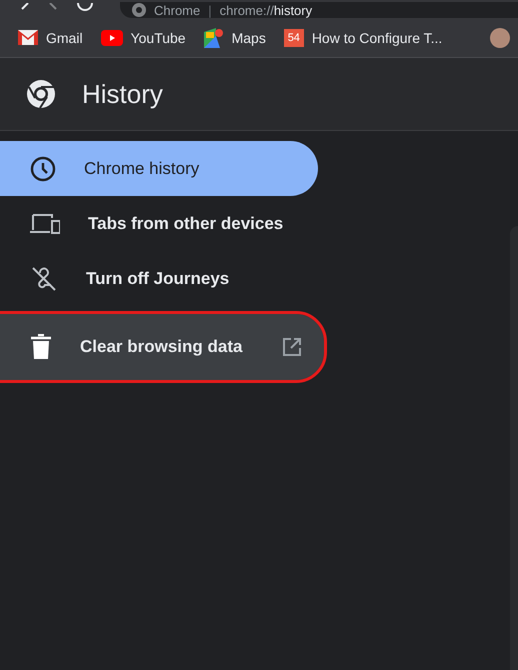  I want to click on address-bar: Chrome | chrome://history, so click(319, 10).